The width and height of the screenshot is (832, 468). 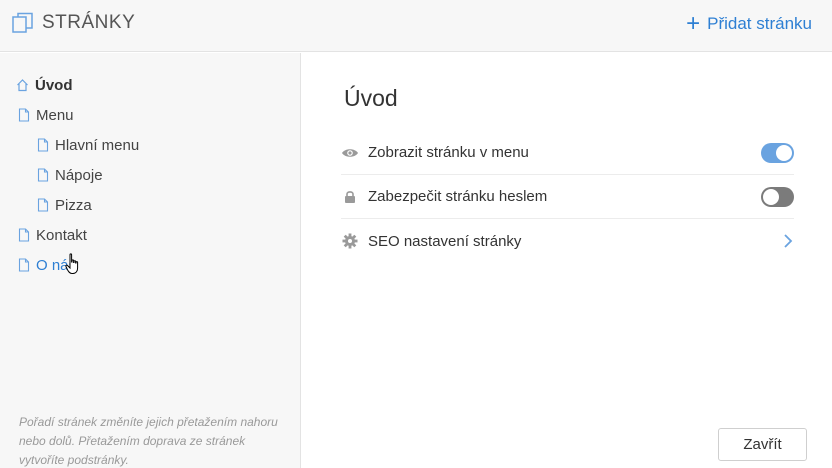 I want to click on add-page-button: + Přidat stránku, so click(x=749, y=23).